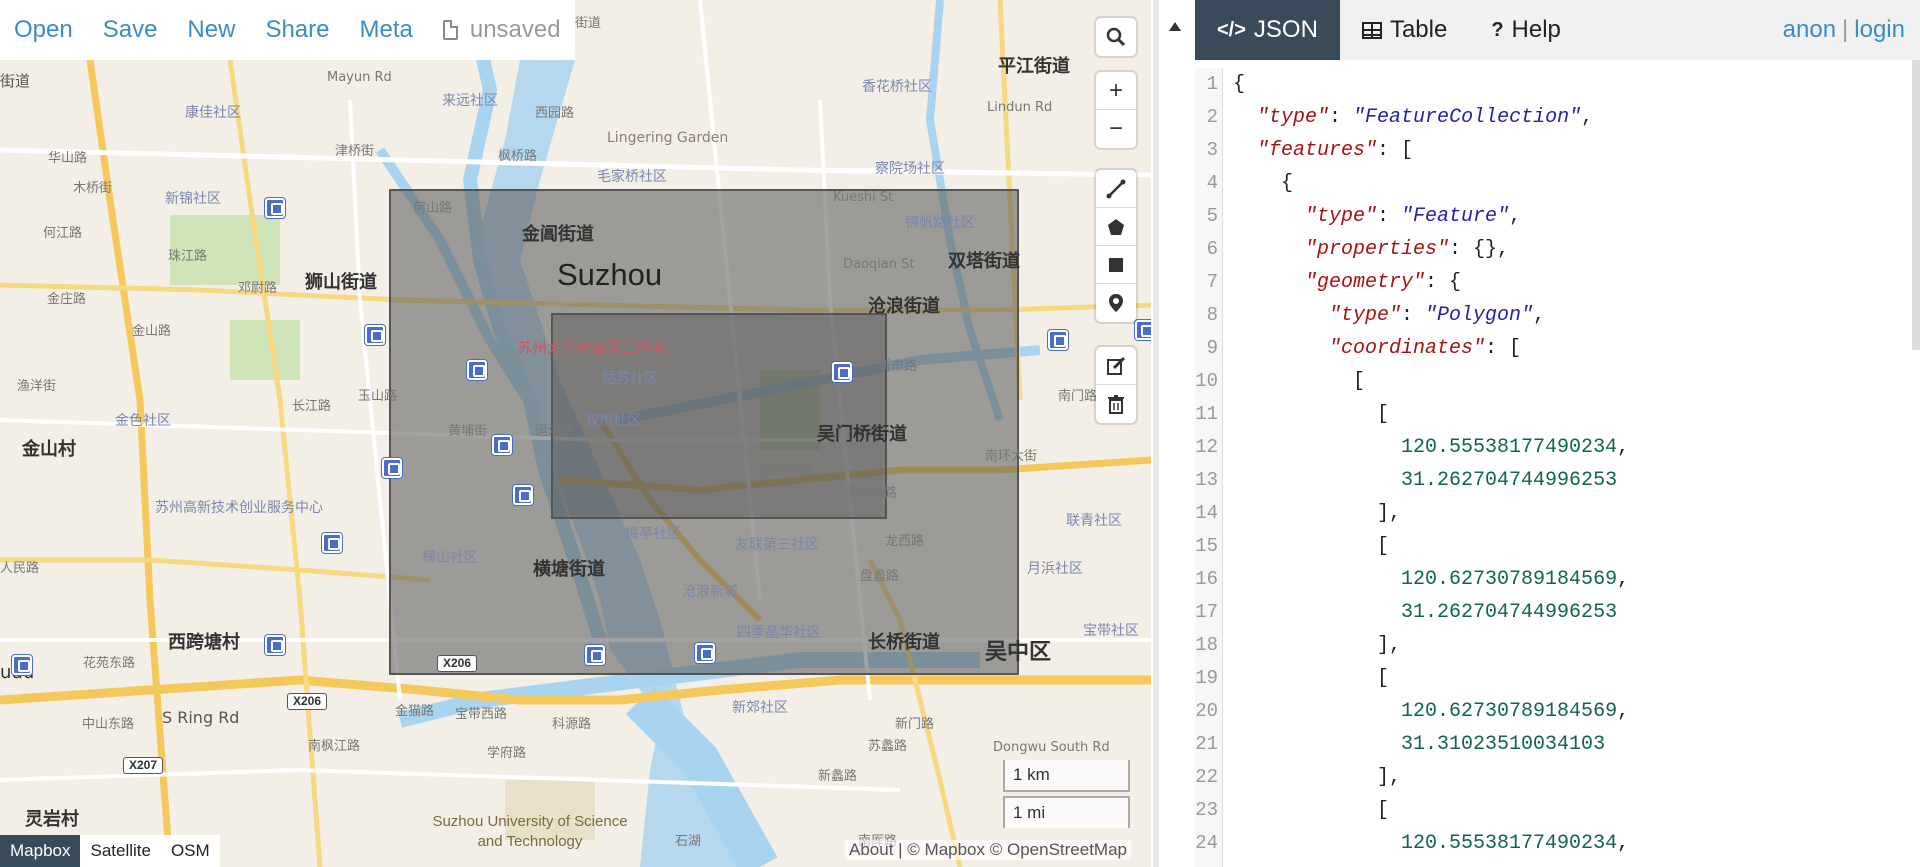 Image resolution: width=1920 pixels, height=867 pixels. Describe the element at coordinates (779, 633) in the screenshot. I see `map-label: 四季晶华社区` at that location.